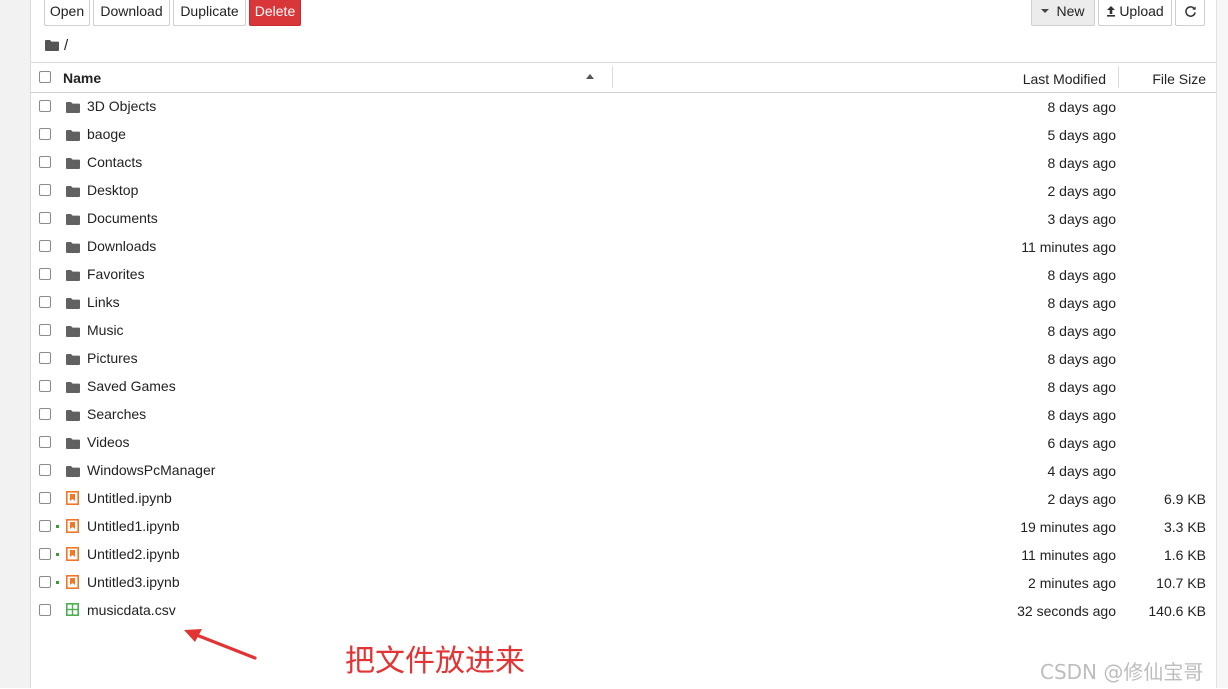 This screenshot has width=1228, height=689. Describe the element at coordinates (623, 246) in the screenshot. I see `list-item: Downloads 11 minutes ago` at that location.